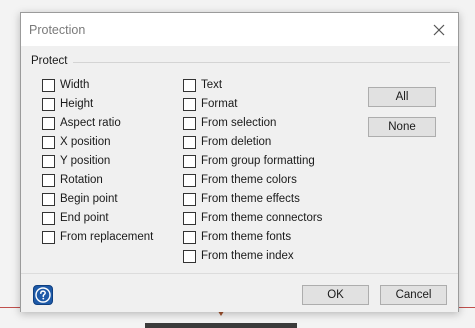 The width and height of the screenshot is (475, 328). Describe the element at coordinates (75, 85) in the screenshot. I see `checkbox-label: Width` at that location.